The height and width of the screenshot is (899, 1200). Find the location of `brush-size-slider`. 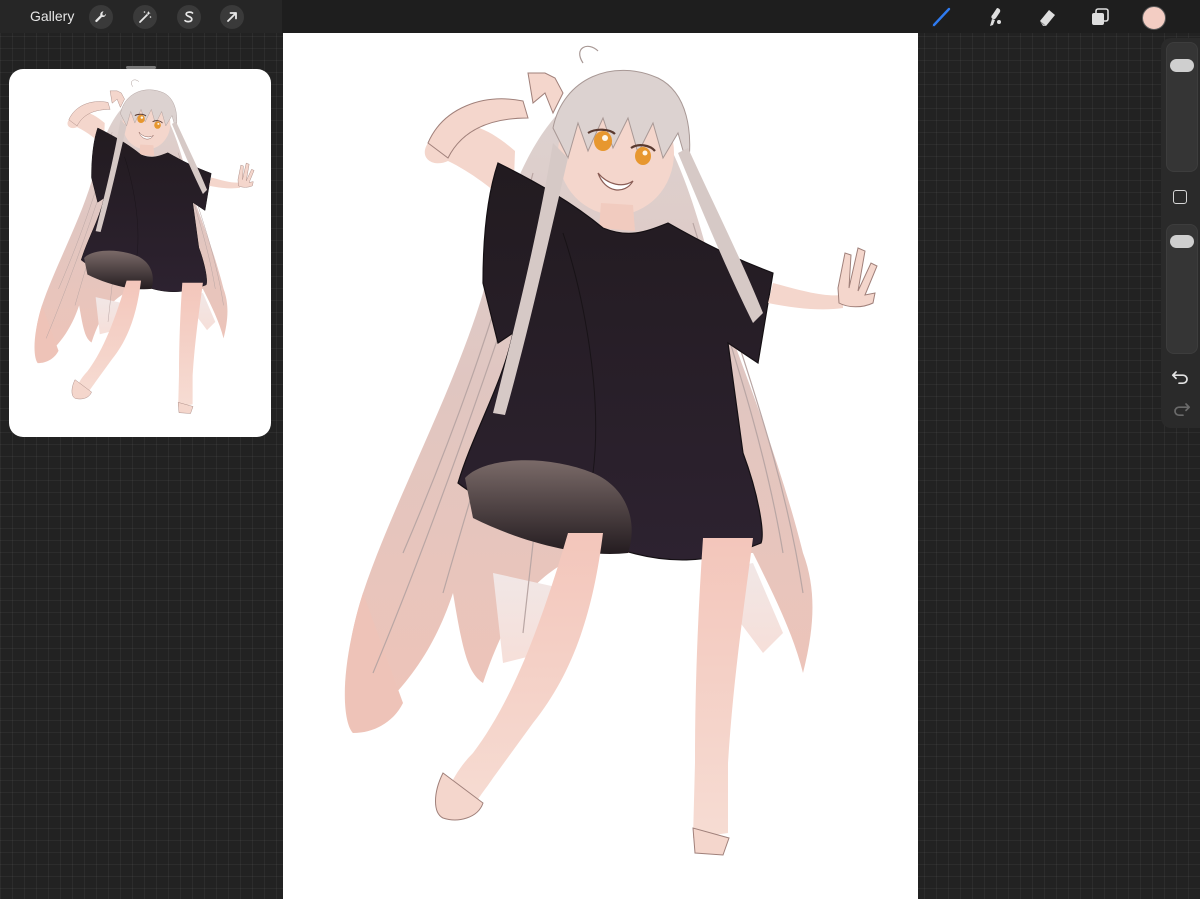

brush-size-slider is located at coordinates (1182, 107).